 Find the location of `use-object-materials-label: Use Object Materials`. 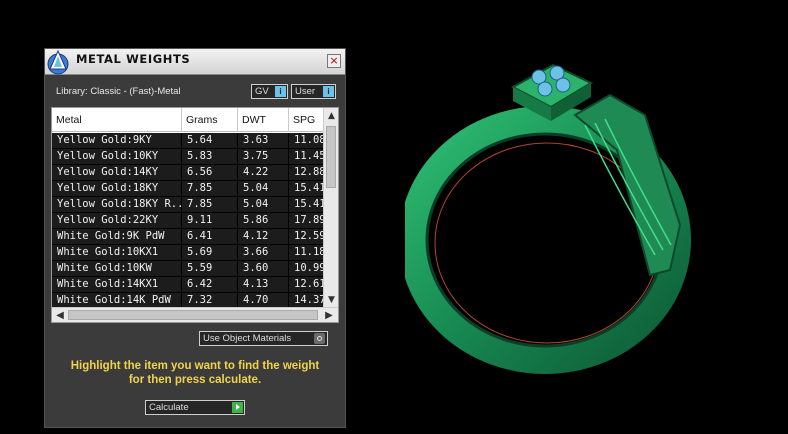

use-object-materials-label: Use Object Materials is located at coordinates (247, 338).